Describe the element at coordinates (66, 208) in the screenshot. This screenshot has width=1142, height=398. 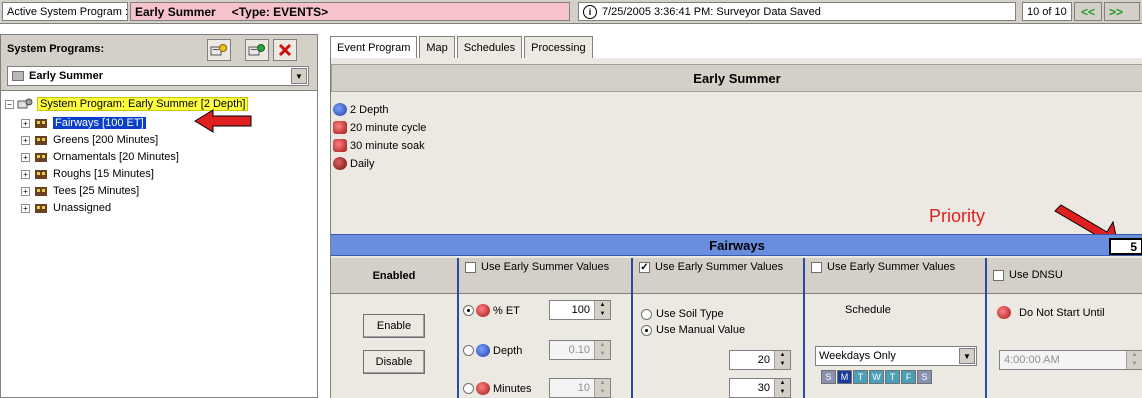
I see `tree-item-unassigned: + Unassigned` at that location.